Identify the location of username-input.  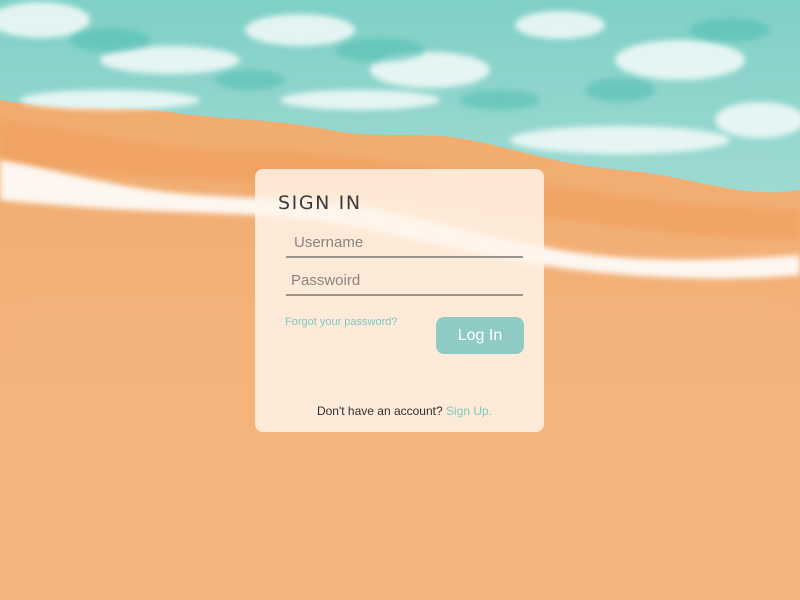
(404, 243).